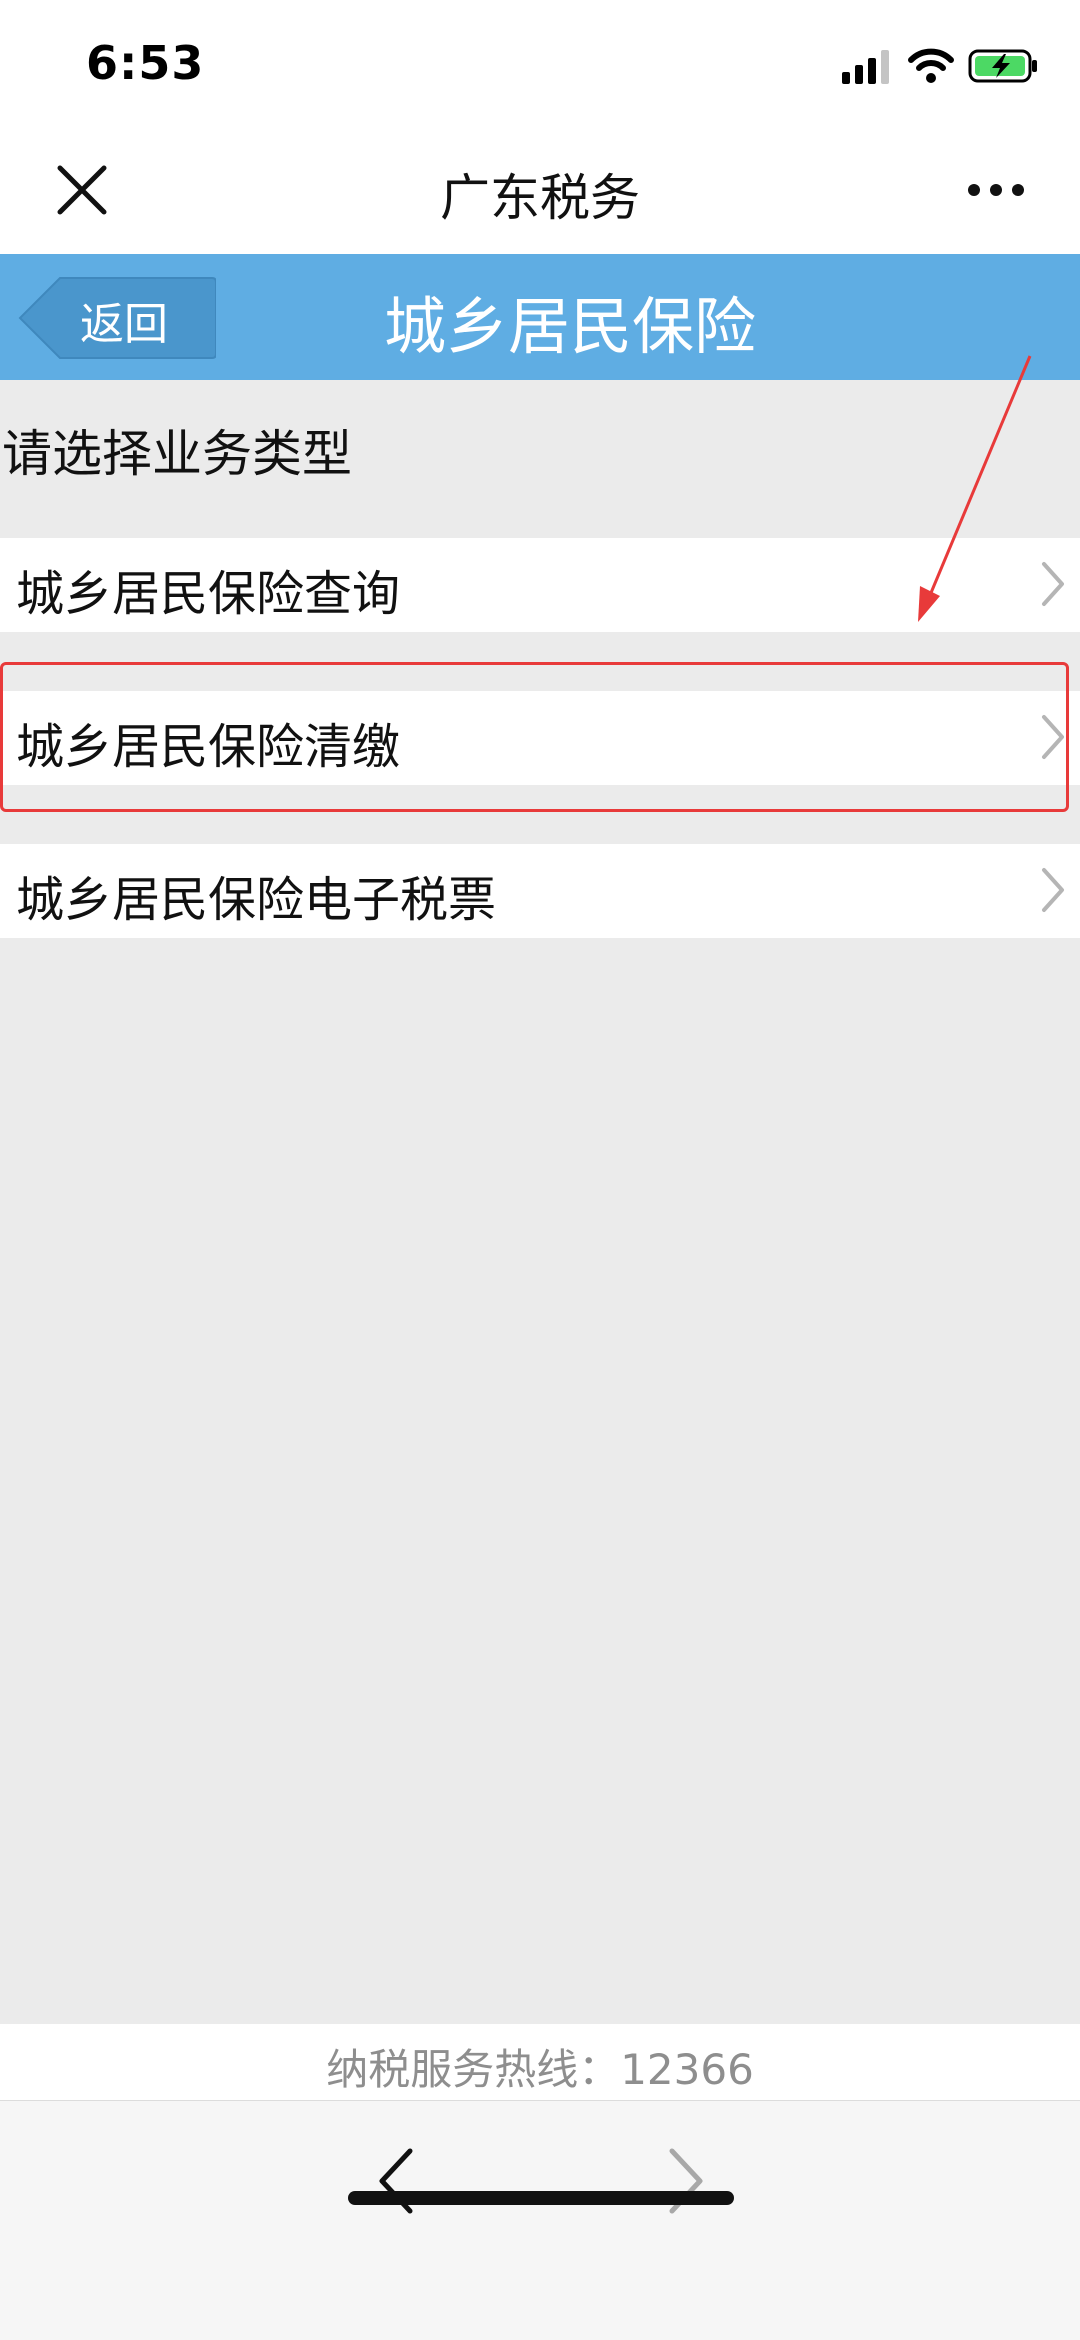 This screenshot has height=2340, width=1080. What do you see at coordinates (540, 738) in the screenshot?
I see `menu-item-payment: 城乡居民保险清缴` at bounding box center [540, 738].